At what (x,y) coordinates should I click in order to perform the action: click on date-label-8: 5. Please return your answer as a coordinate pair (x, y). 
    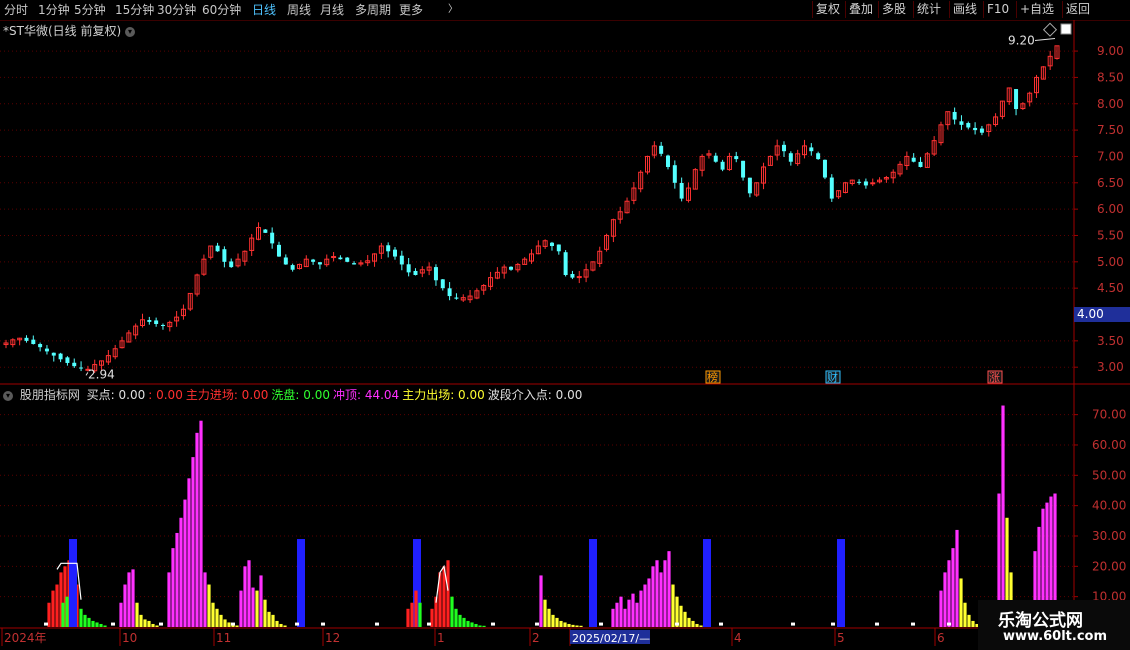
    Looking at the image, I should click on (841, 638).